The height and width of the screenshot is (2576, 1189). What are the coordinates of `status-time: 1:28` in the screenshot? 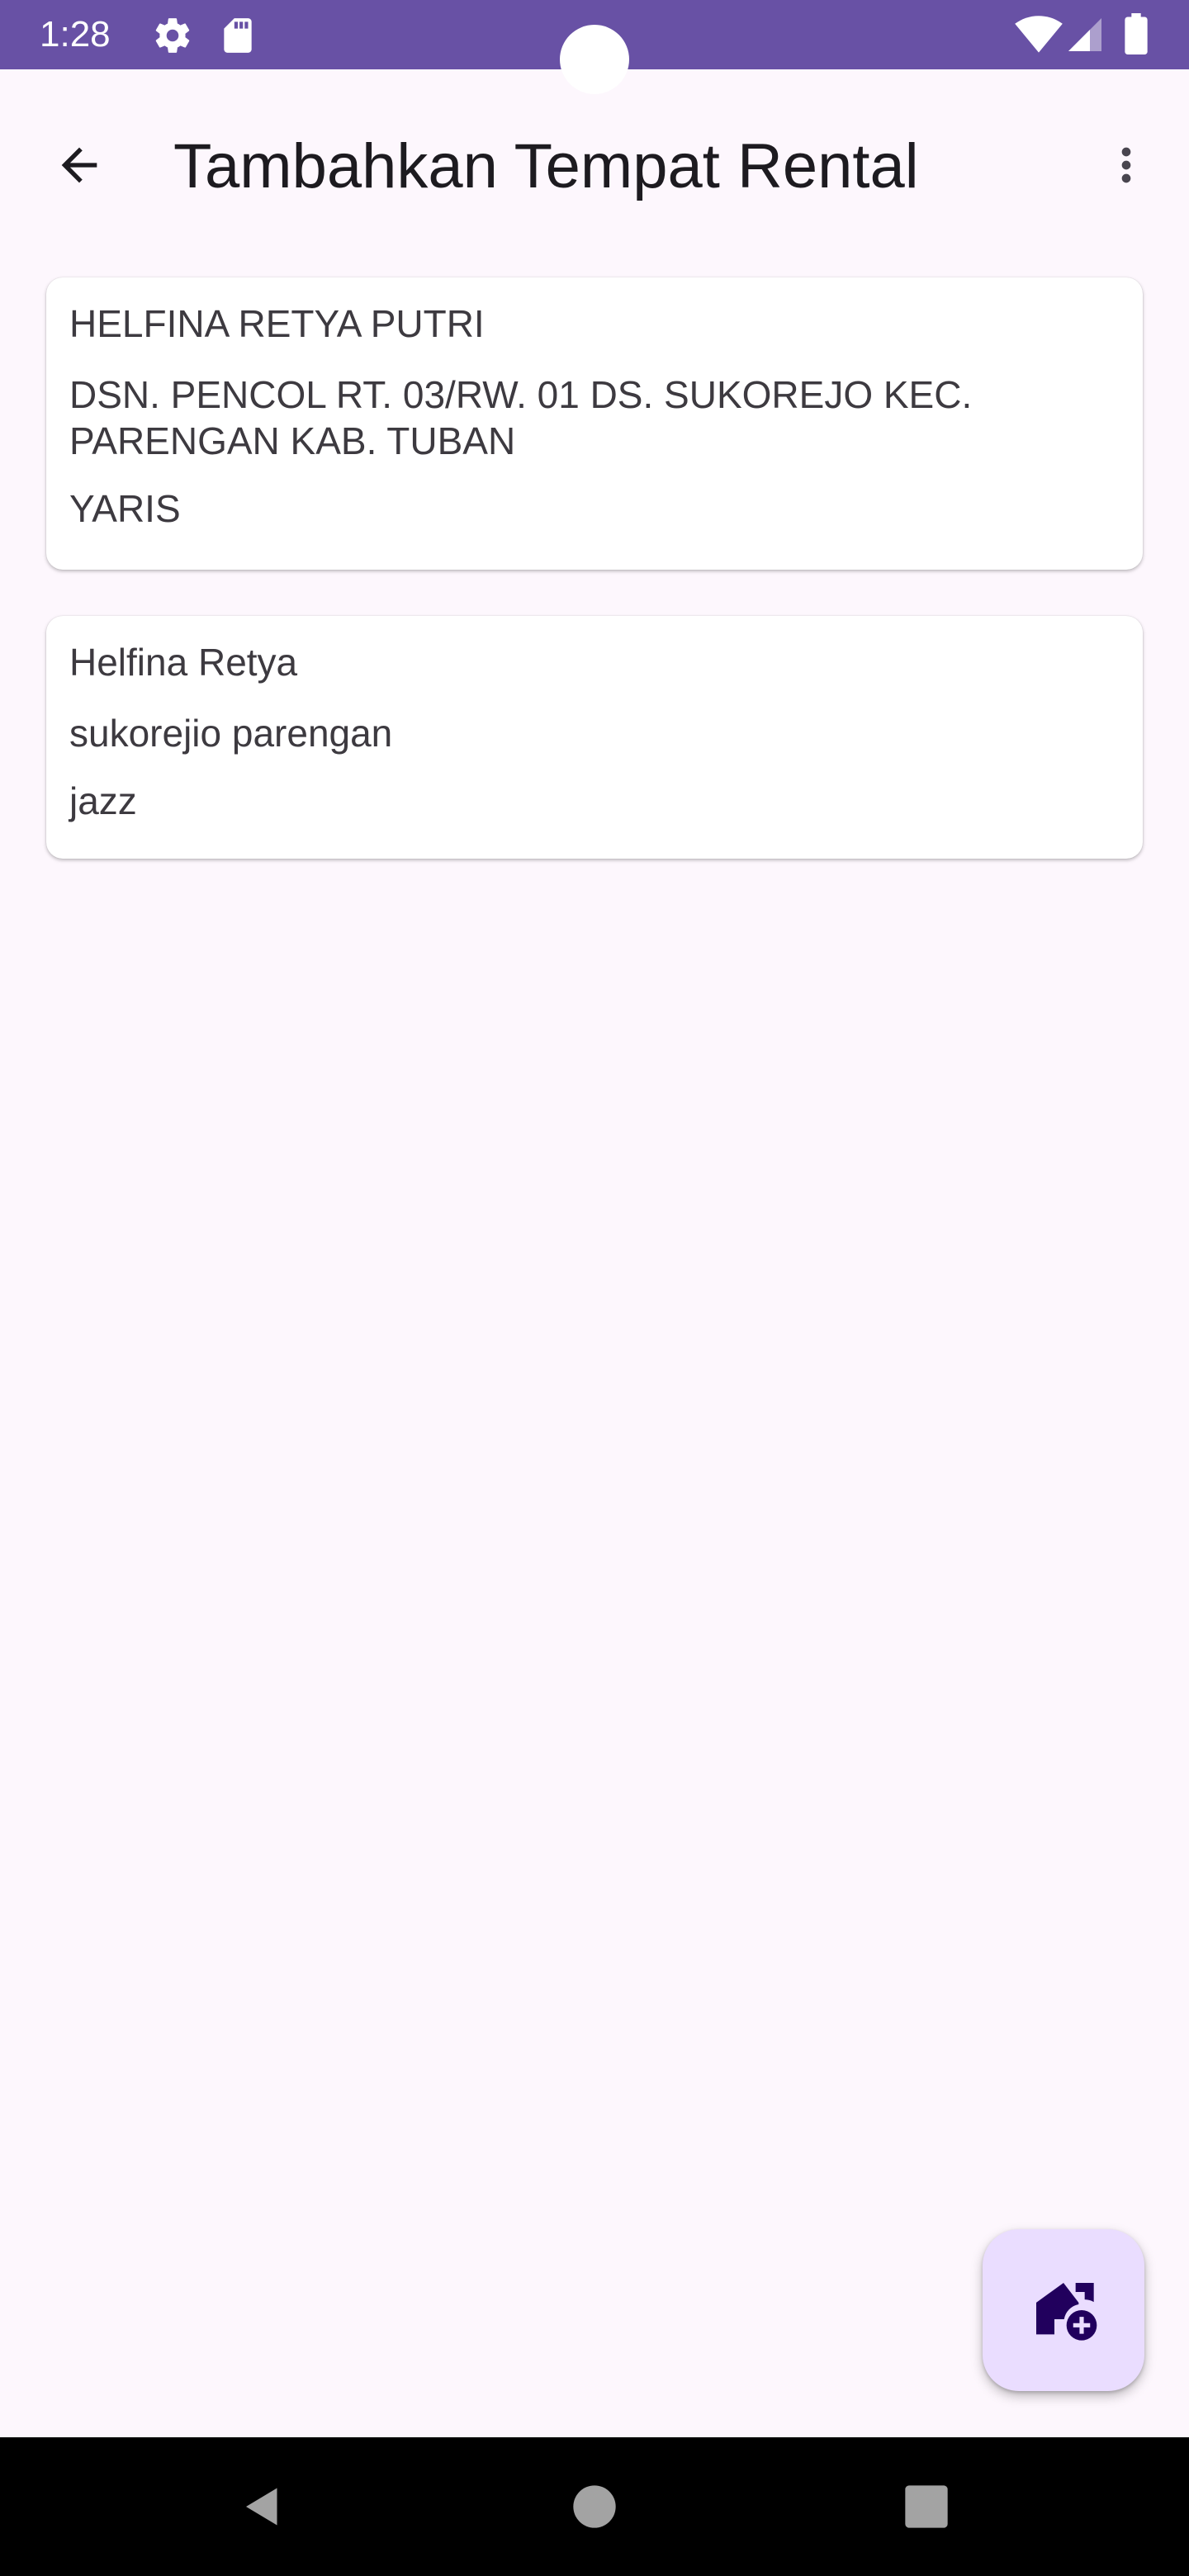 It's located at (75, 34).